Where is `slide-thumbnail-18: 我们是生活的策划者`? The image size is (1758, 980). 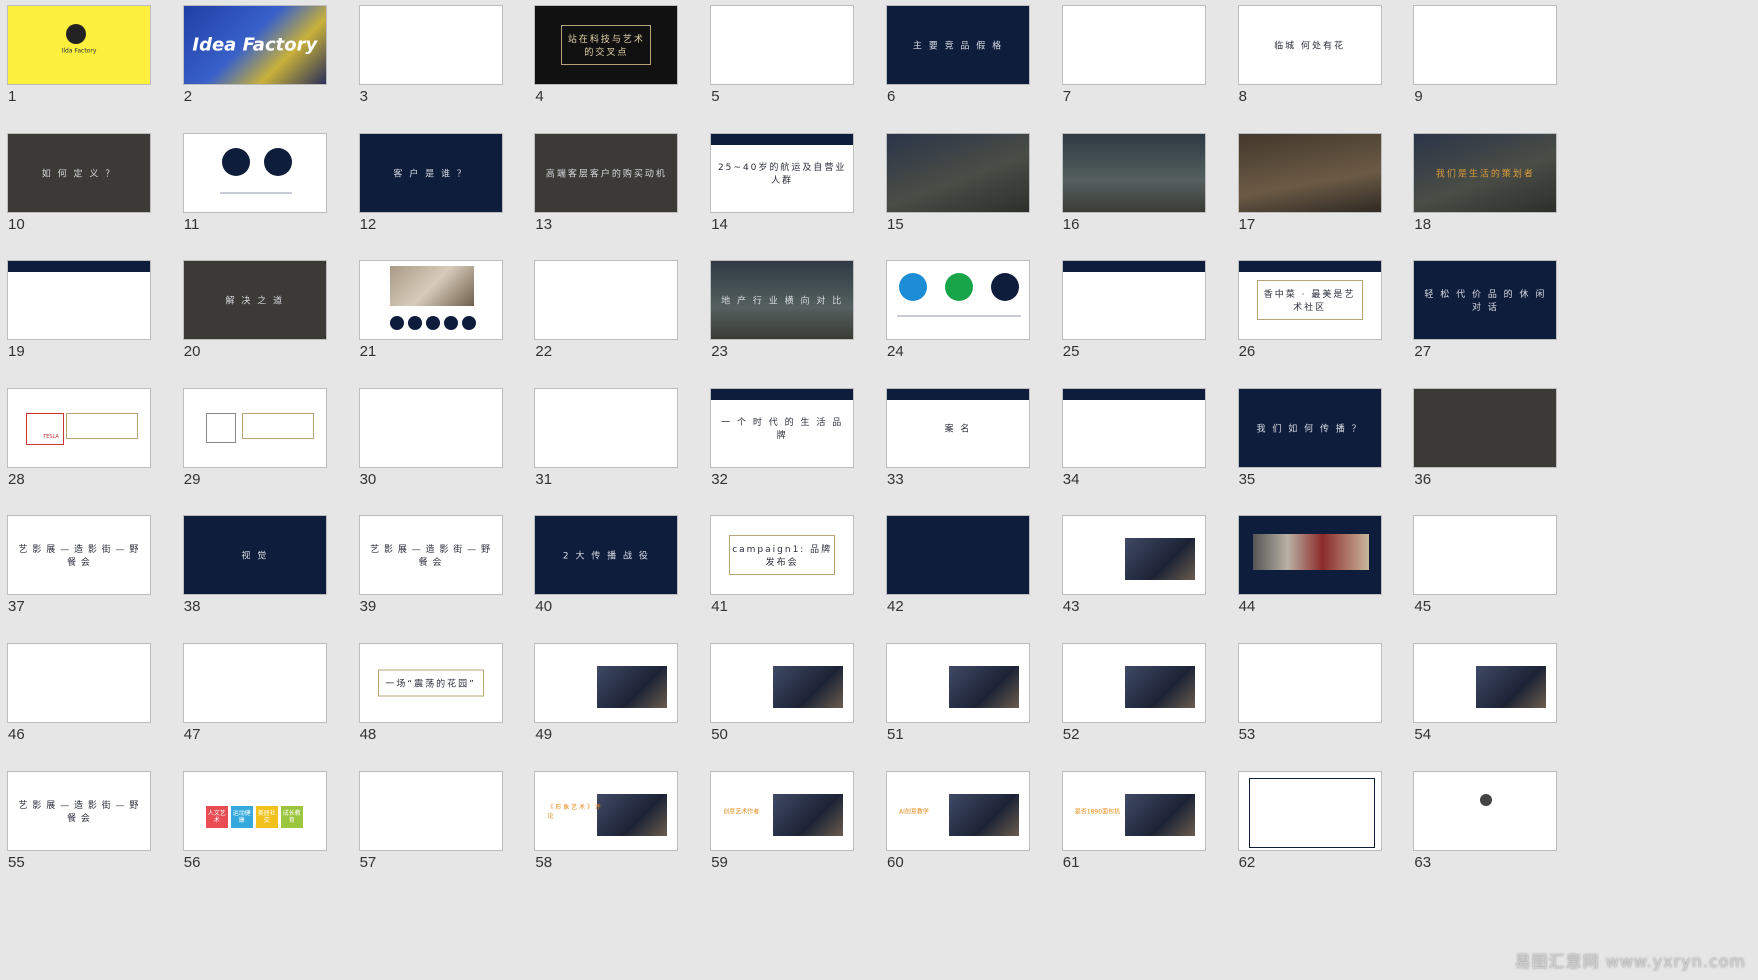 slide-thumbnail-18: 我们是生活的策划者 is located at coordinates (1485, 172).